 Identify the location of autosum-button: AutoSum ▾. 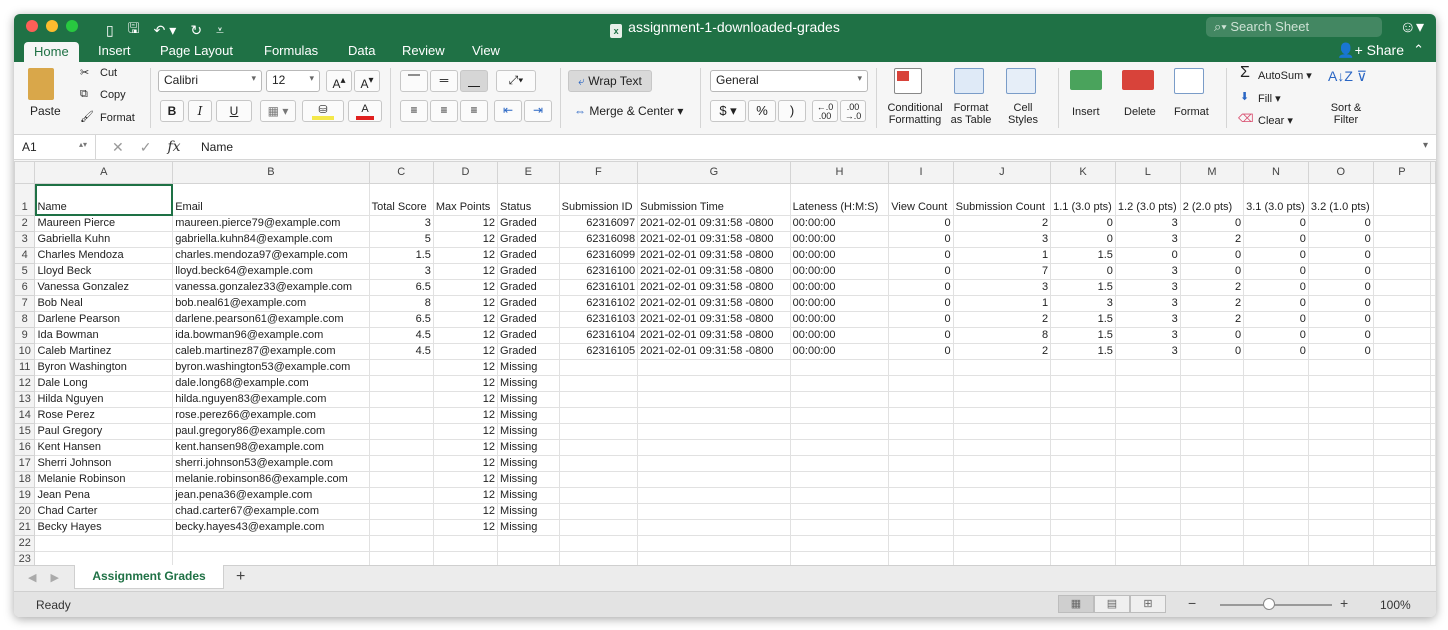
(1285, 75).